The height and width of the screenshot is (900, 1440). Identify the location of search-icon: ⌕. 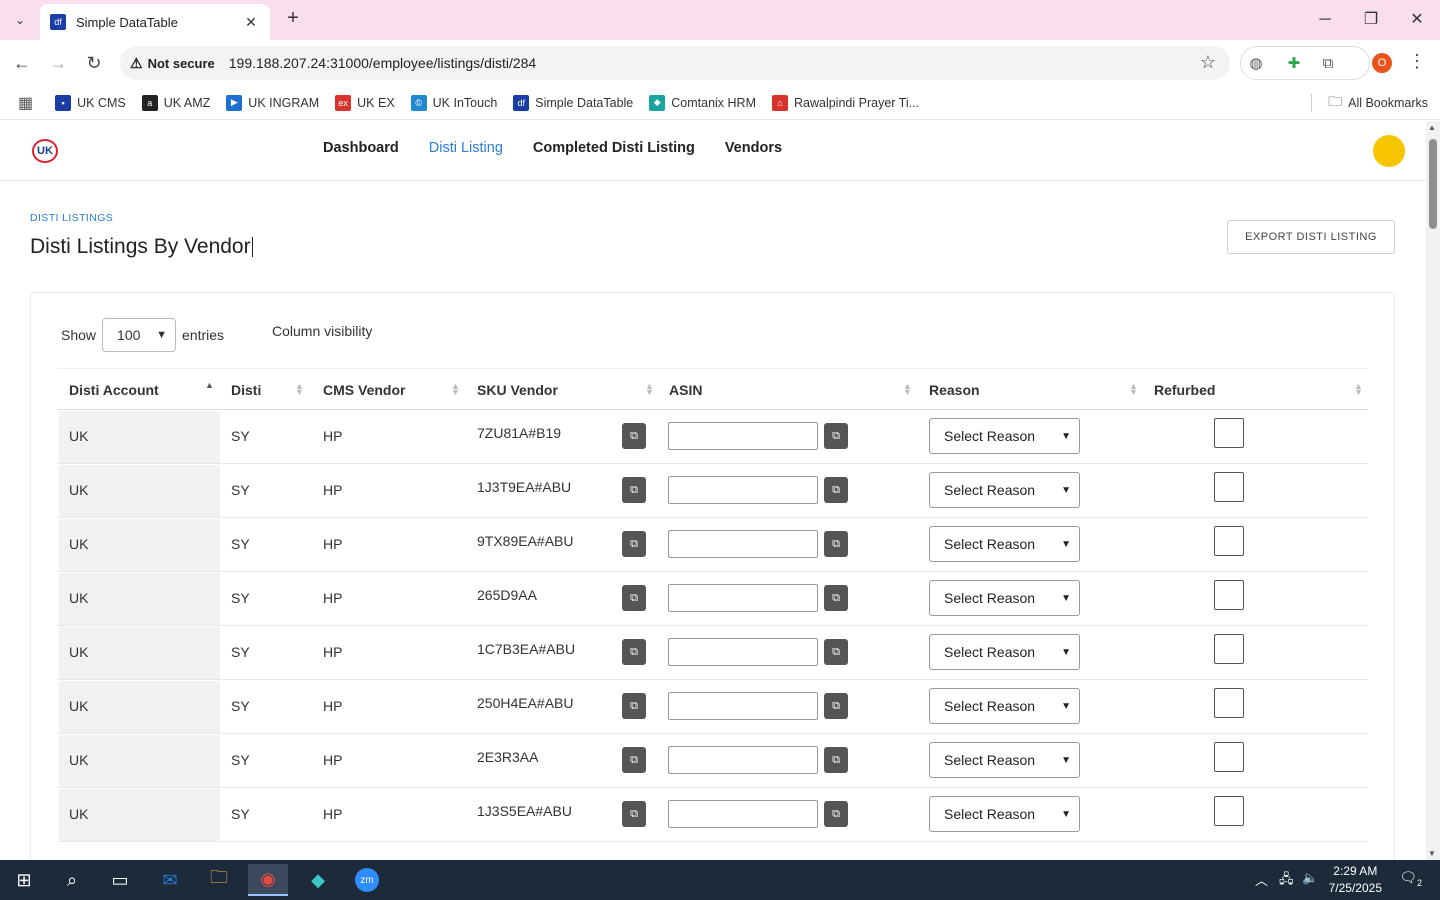
(72, 880).